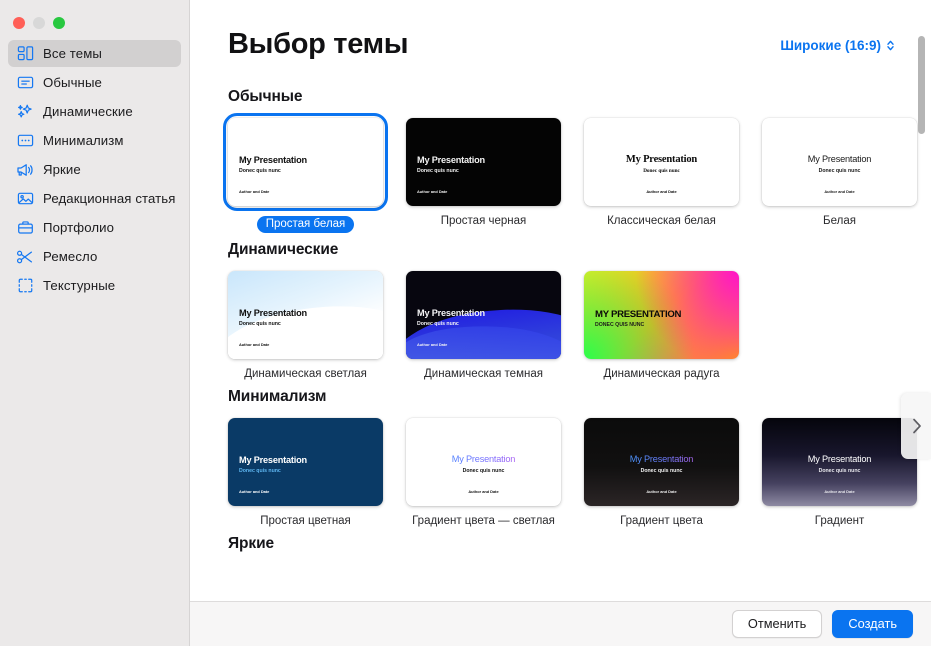  What do you see at coordinates (305, 521) in the screenshot?
I see `theme-name-label: Простая цветная` at bounding box center [305, 521].